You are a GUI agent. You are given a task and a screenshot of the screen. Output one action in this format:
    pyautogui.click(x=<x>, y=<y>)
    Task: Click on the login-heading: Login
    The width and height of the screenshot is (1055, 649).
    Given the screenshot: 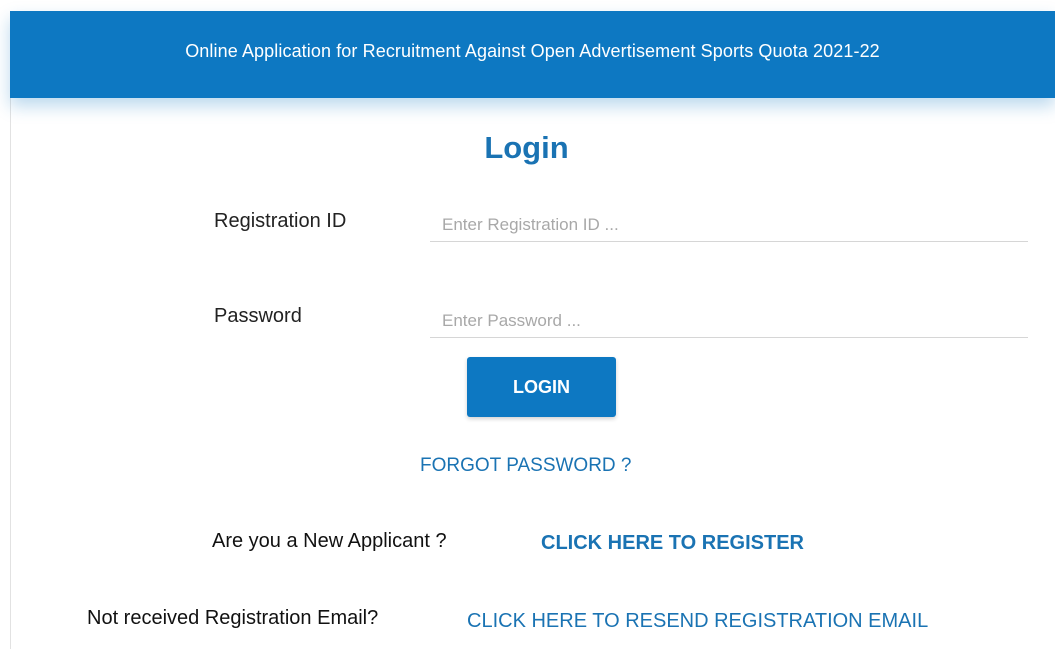 What is the action you would take?
    pyautogui.click(x=527, y=148)
    